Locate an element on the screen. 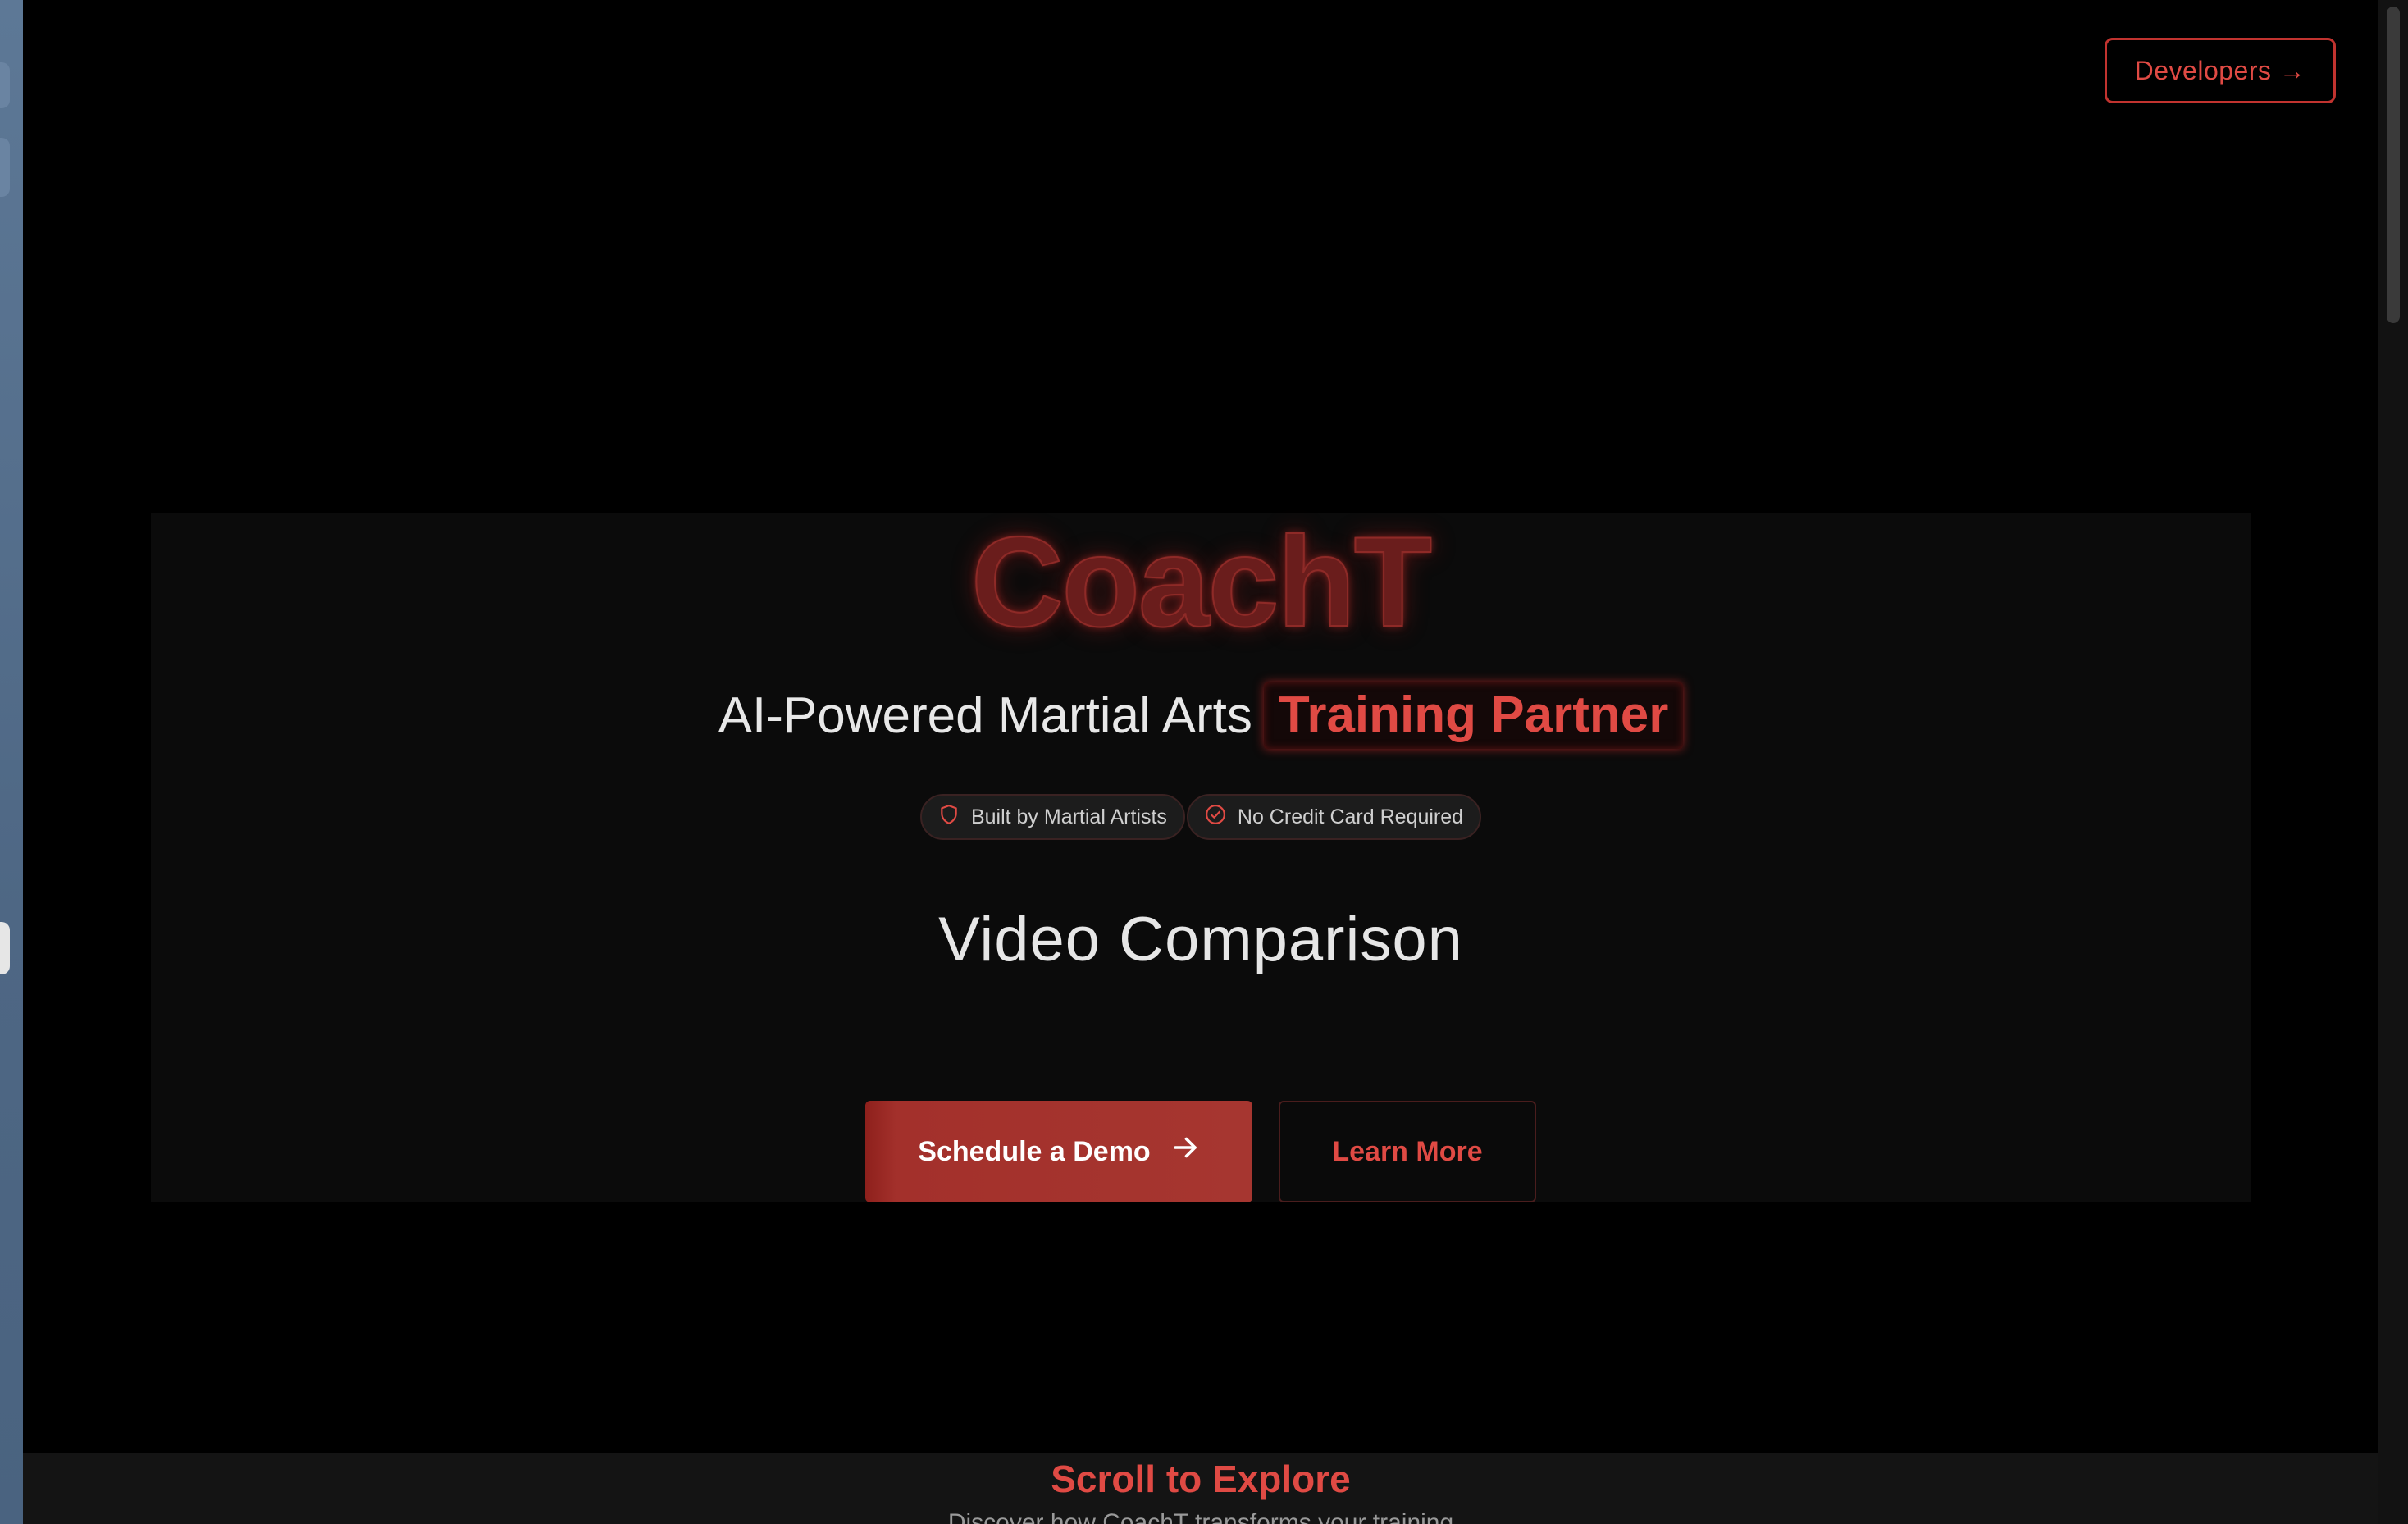 The height and width of the screenshot is (1524, 2408). badge-no-credit-card: No Credit Card Required is located at coordinates (1334, 817).